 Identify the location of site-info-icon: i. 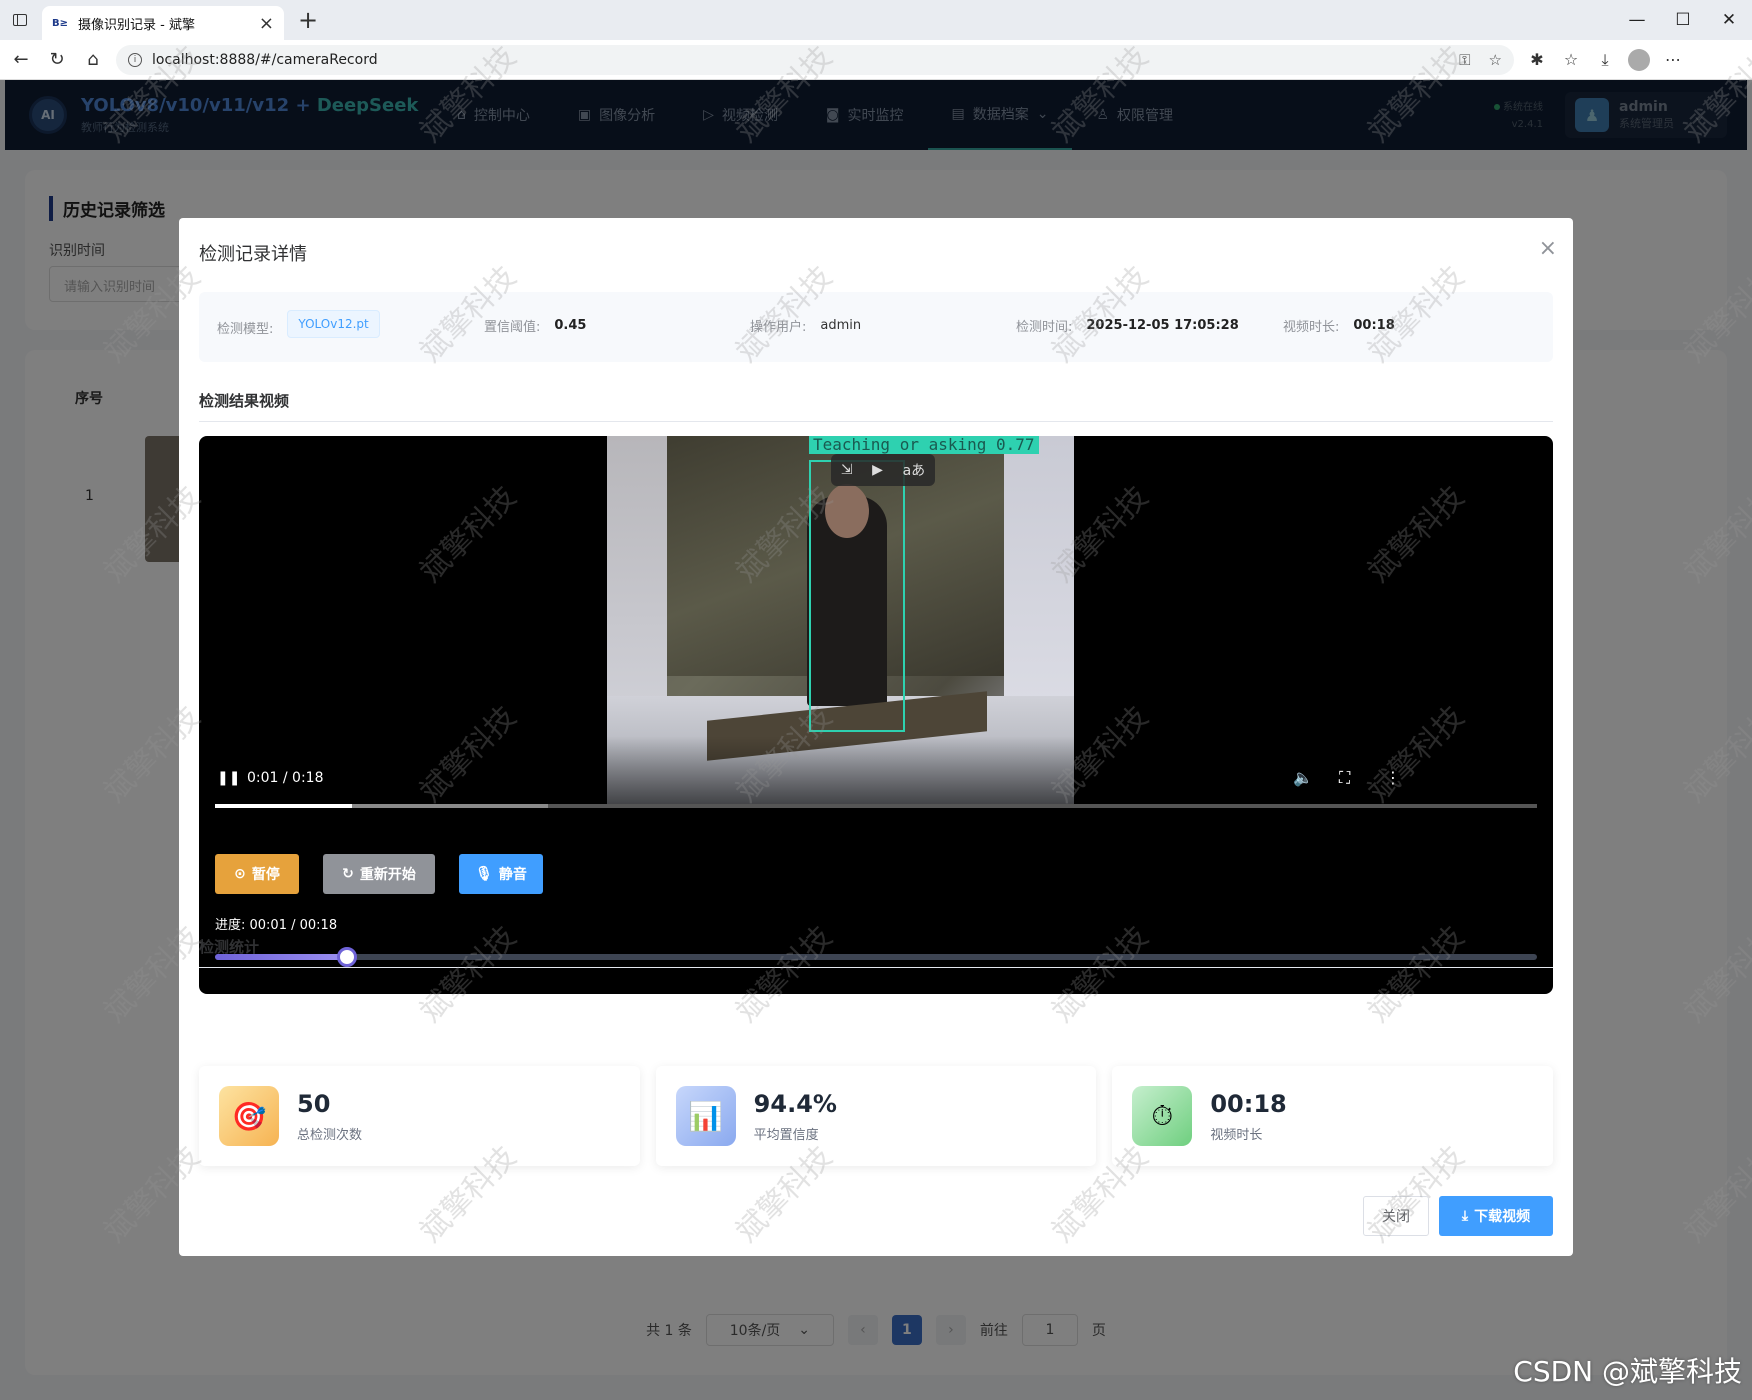
(135, 59).